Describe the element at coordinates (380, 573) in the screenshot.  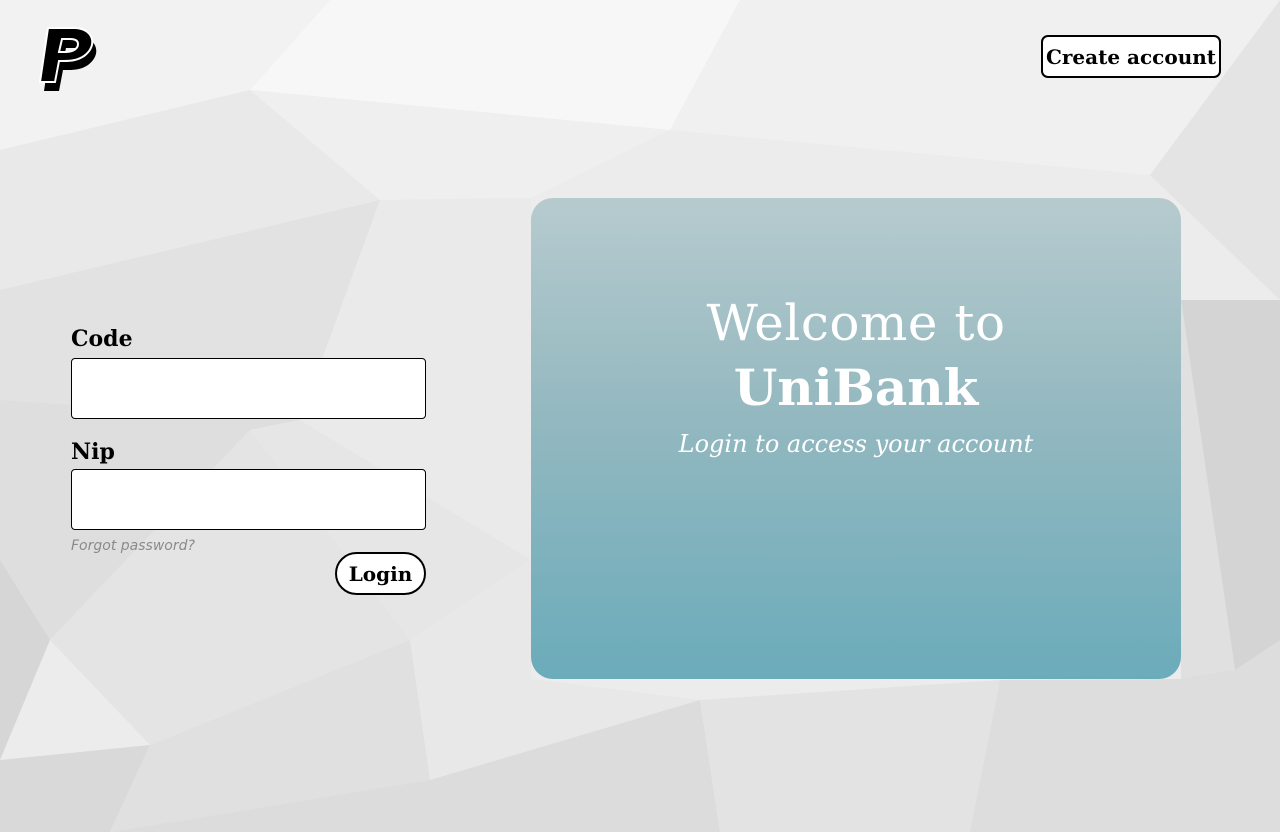
I see `login-button: Login` at that location.